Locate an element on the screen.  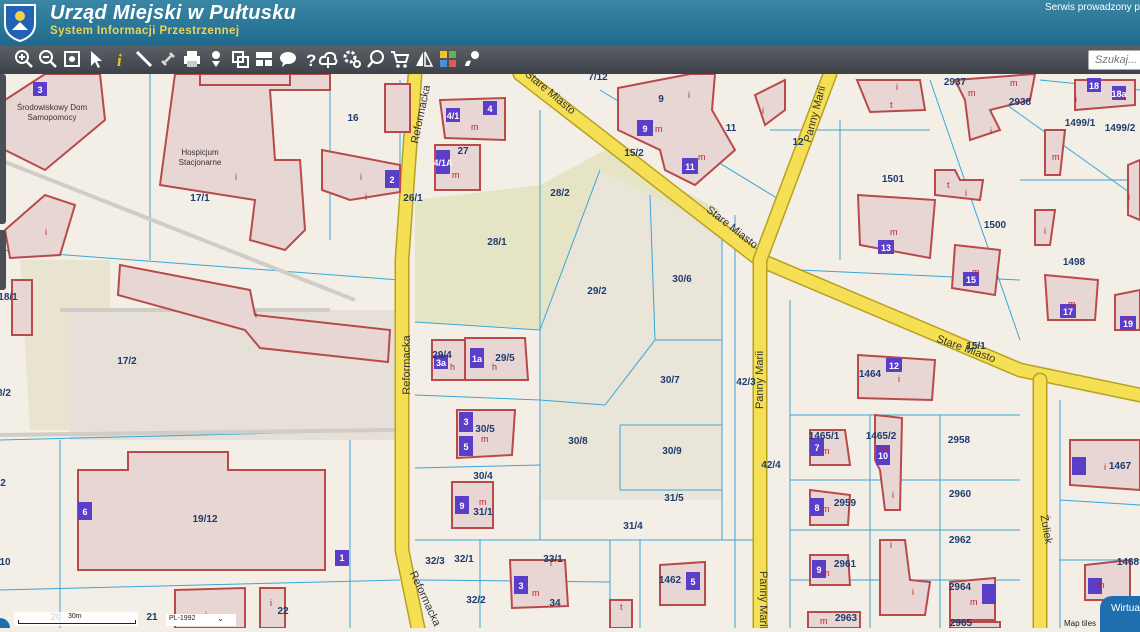
parcel-label: 7/12 is located at coordinates (598, 78).